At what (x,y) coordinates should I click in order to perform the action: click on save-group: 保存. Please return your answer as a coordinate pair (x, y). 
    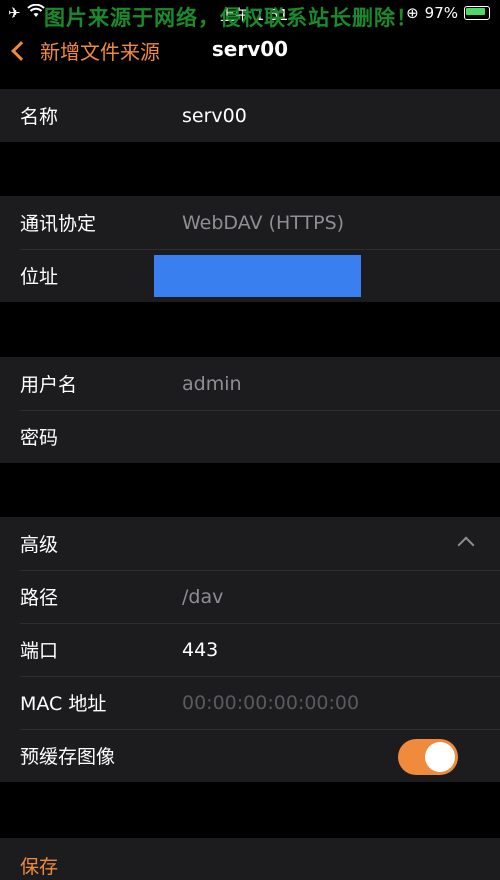
    Looking at the image, I should click on (250, 859).